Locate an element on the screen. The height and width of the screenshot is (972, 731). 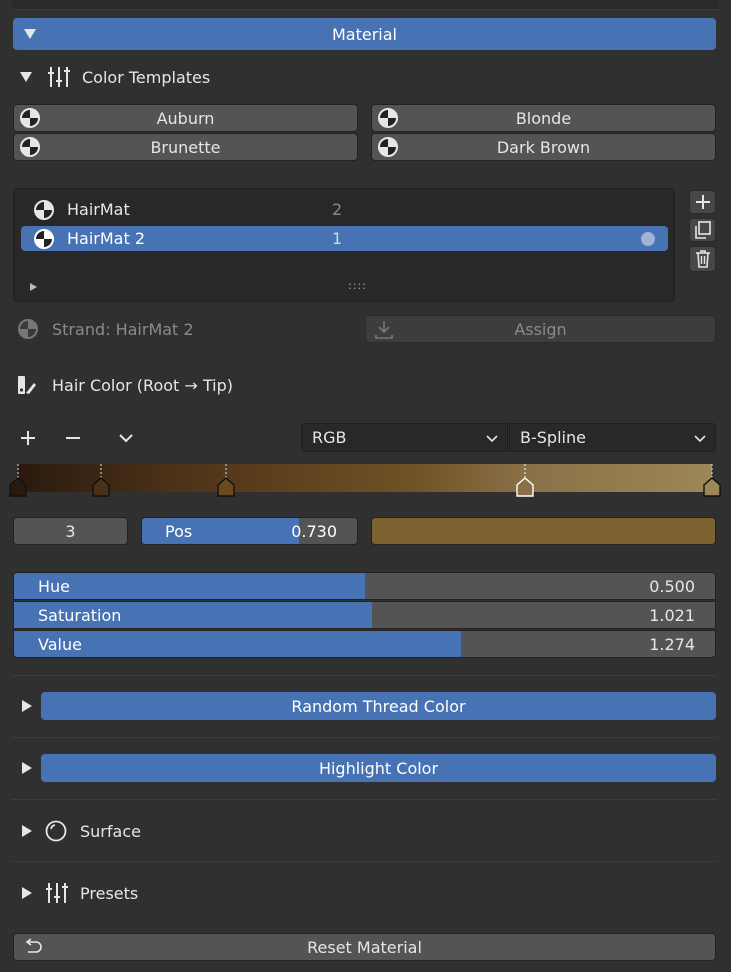
undo-icon is located at coordinates (33, 945).